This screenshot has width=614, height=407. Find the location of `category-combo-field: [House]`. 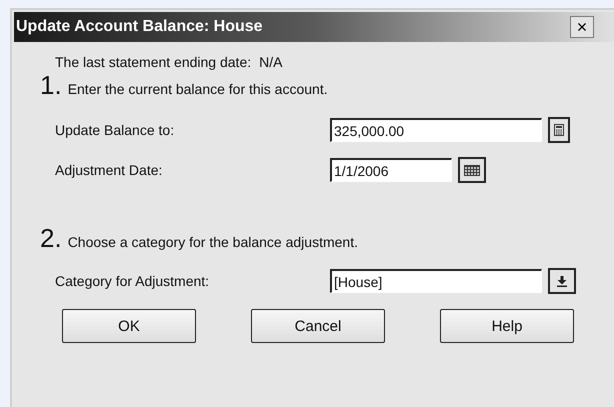

category-combo-field: [House] is located at coordinates (436, 281).